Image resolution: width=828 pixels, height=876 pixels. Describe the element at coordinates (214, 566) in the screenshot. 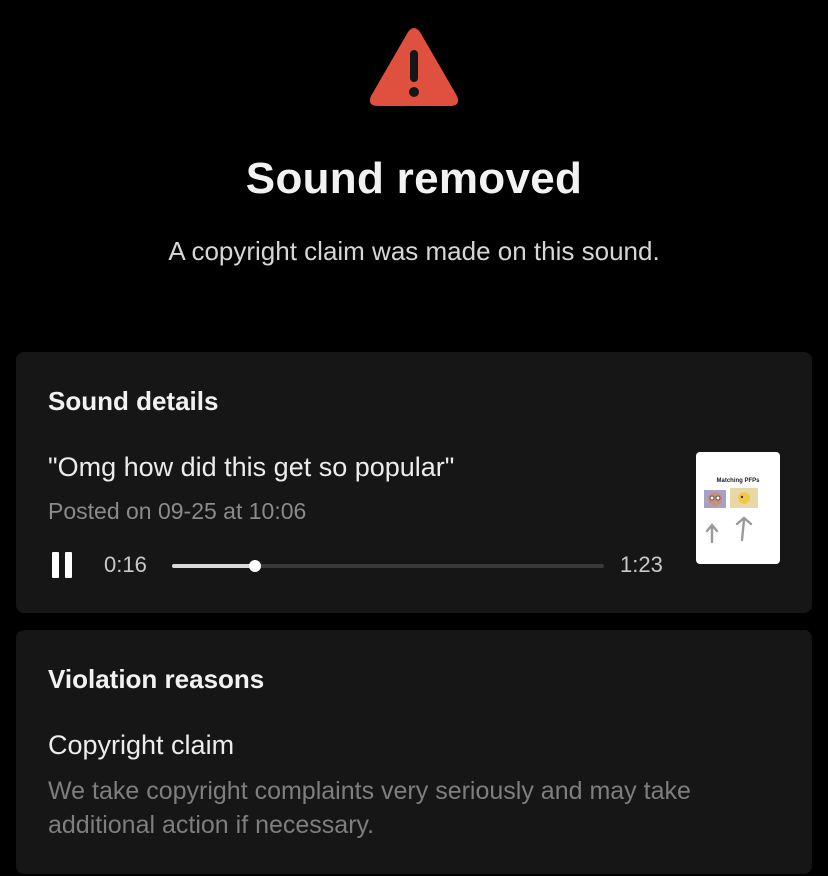

I see `progress-fill` at that location.